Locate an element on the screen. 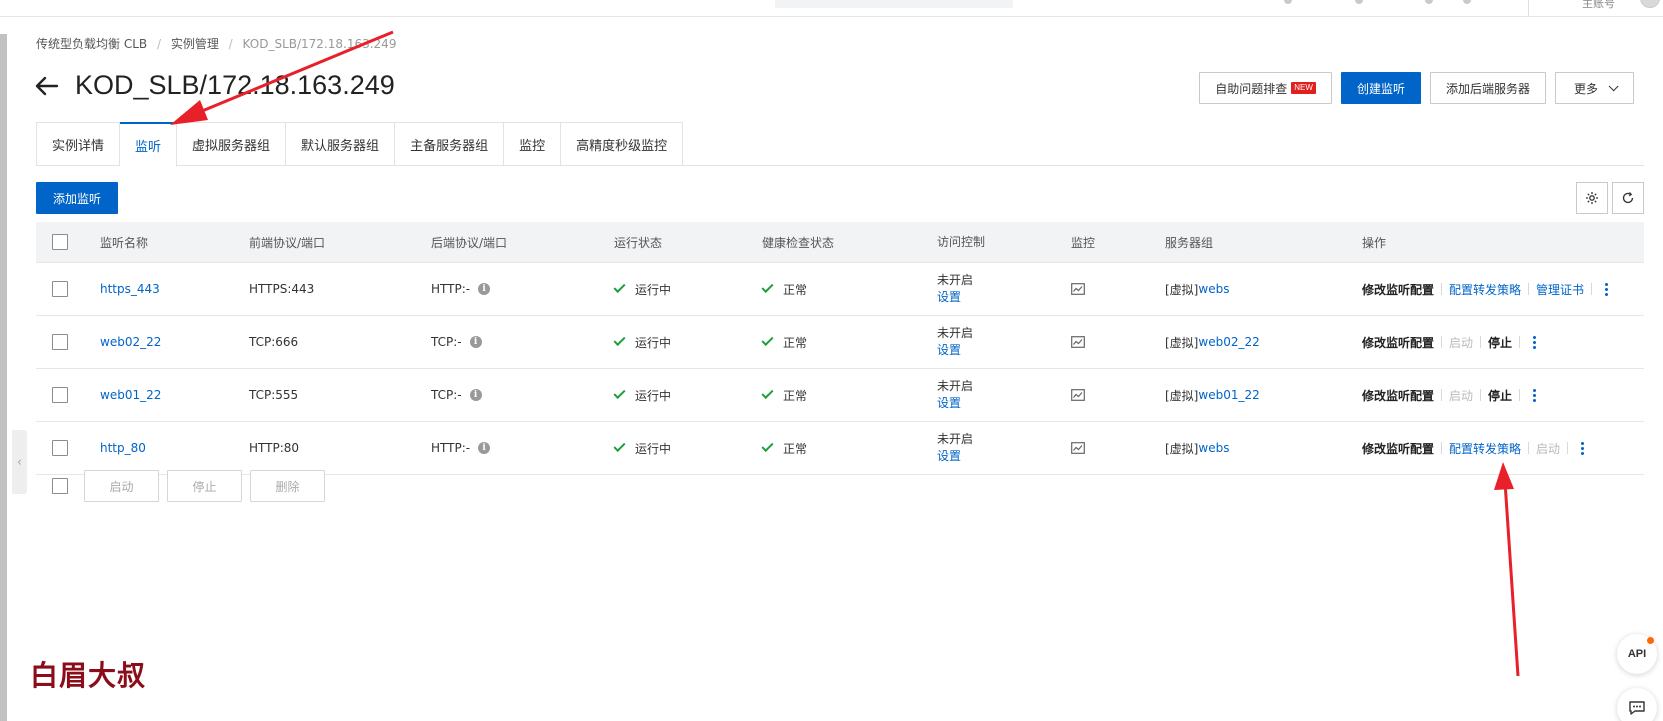  sidebar-collapse-handle: ‹ is located at coordinates (19, 462).